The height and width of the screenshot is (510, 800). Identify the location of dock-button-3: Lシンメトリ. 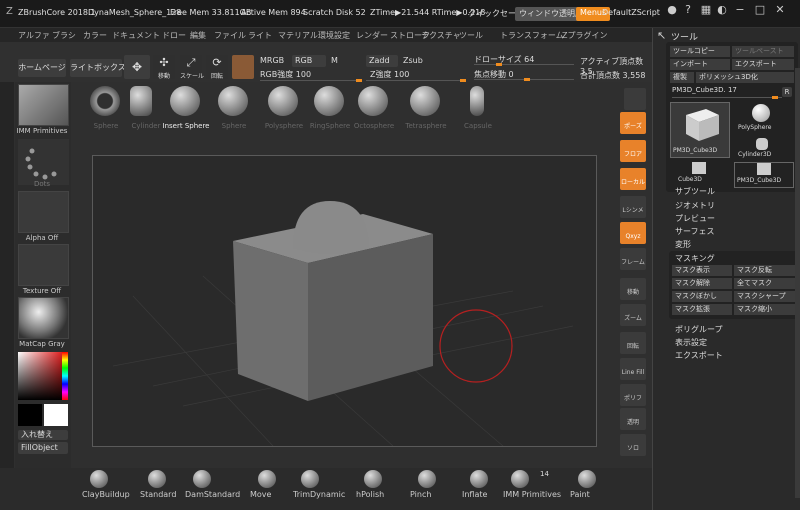
(633, 220).